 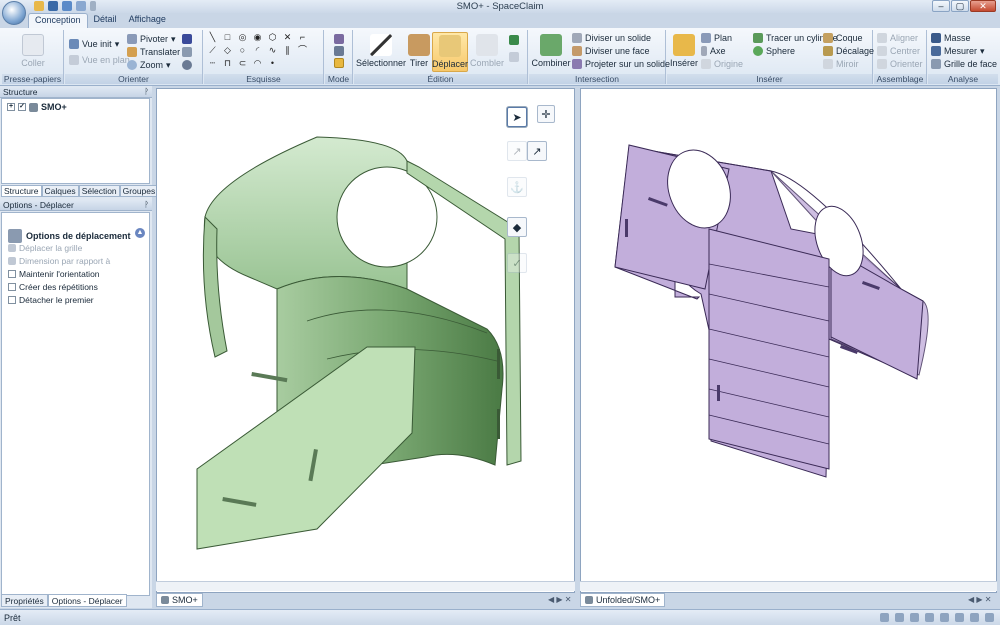 I want to click on tab-detail: Détail, so click(x=105, y=20).